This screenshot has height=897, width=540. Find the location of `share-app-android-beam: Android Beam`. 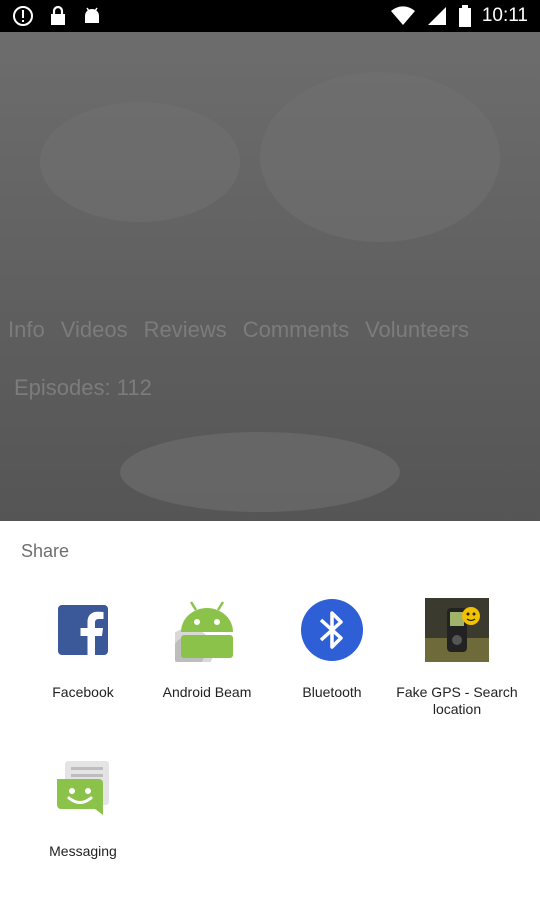

share-app-android-beam: Android Beam is located at coordinates (207, 649).